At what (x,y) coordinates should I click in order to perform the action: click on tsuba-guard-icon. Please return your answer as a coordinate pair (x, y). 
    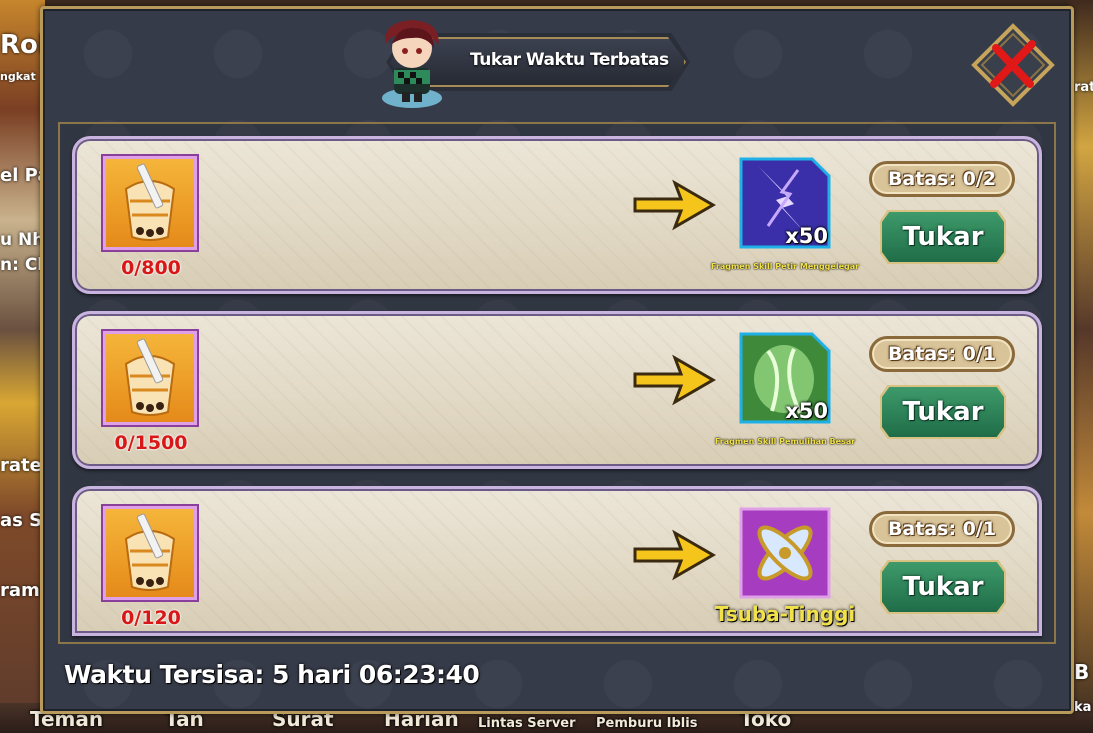
    Looking at the image, I should click on (785, 553).